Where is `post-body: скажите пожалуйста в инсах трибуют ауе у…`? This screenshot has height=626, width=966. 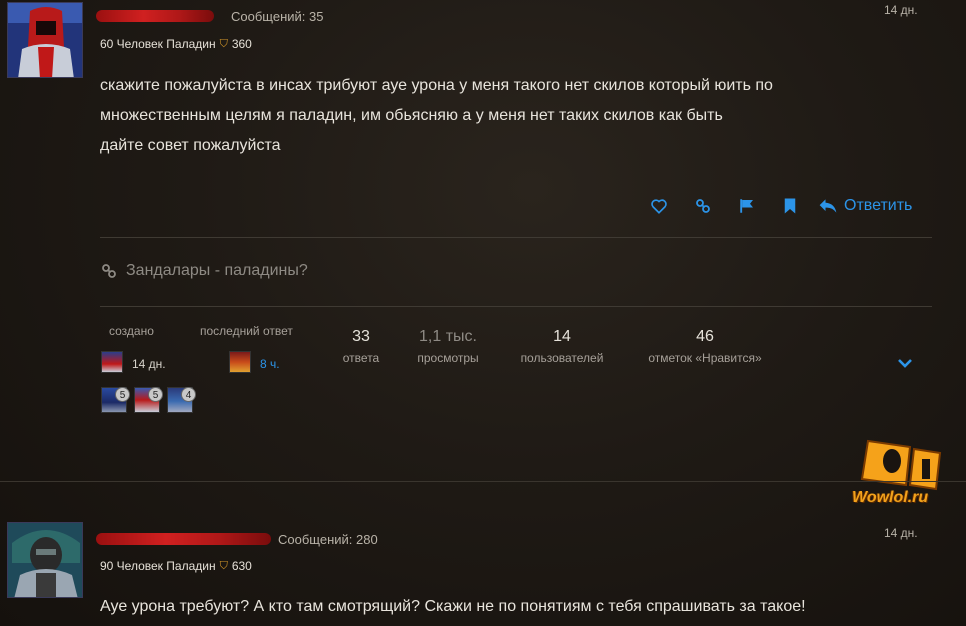
post-body: скажите пожалуйста в инсах трибуют ауе у… is located at coordinates (436, 116).